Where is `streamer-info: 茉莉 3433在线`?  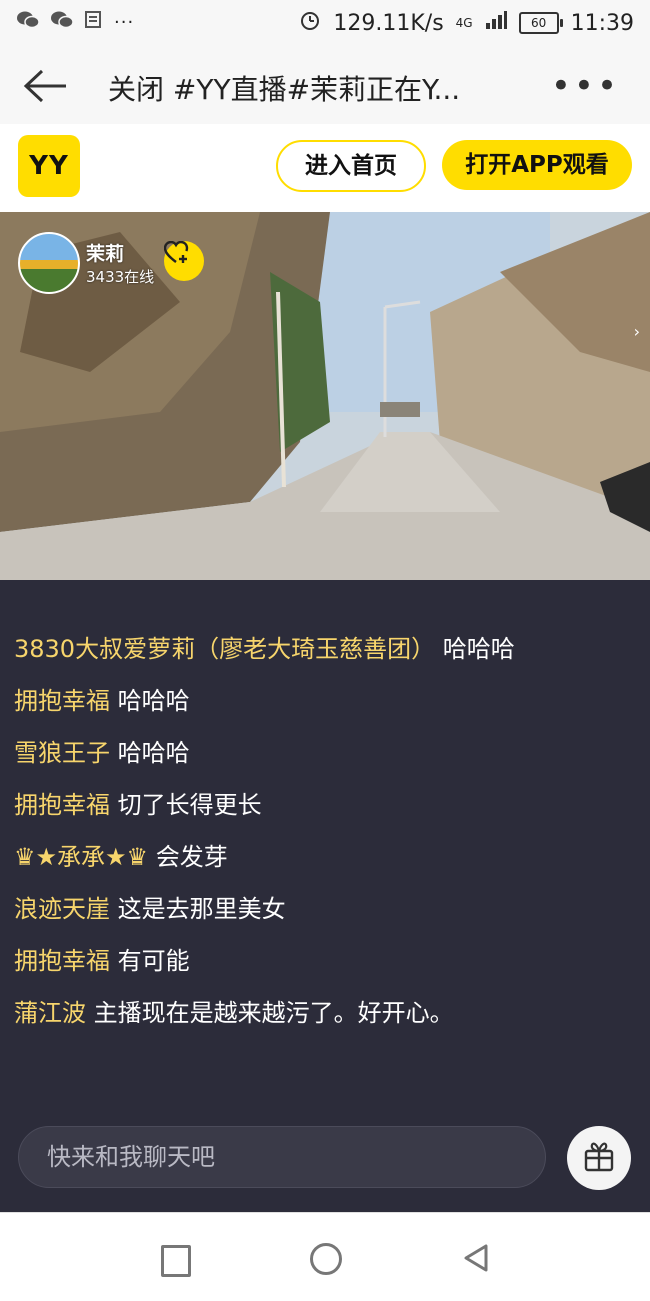
streamer-info: 茉莉 3433在线 is located at coordinates (120, 263).